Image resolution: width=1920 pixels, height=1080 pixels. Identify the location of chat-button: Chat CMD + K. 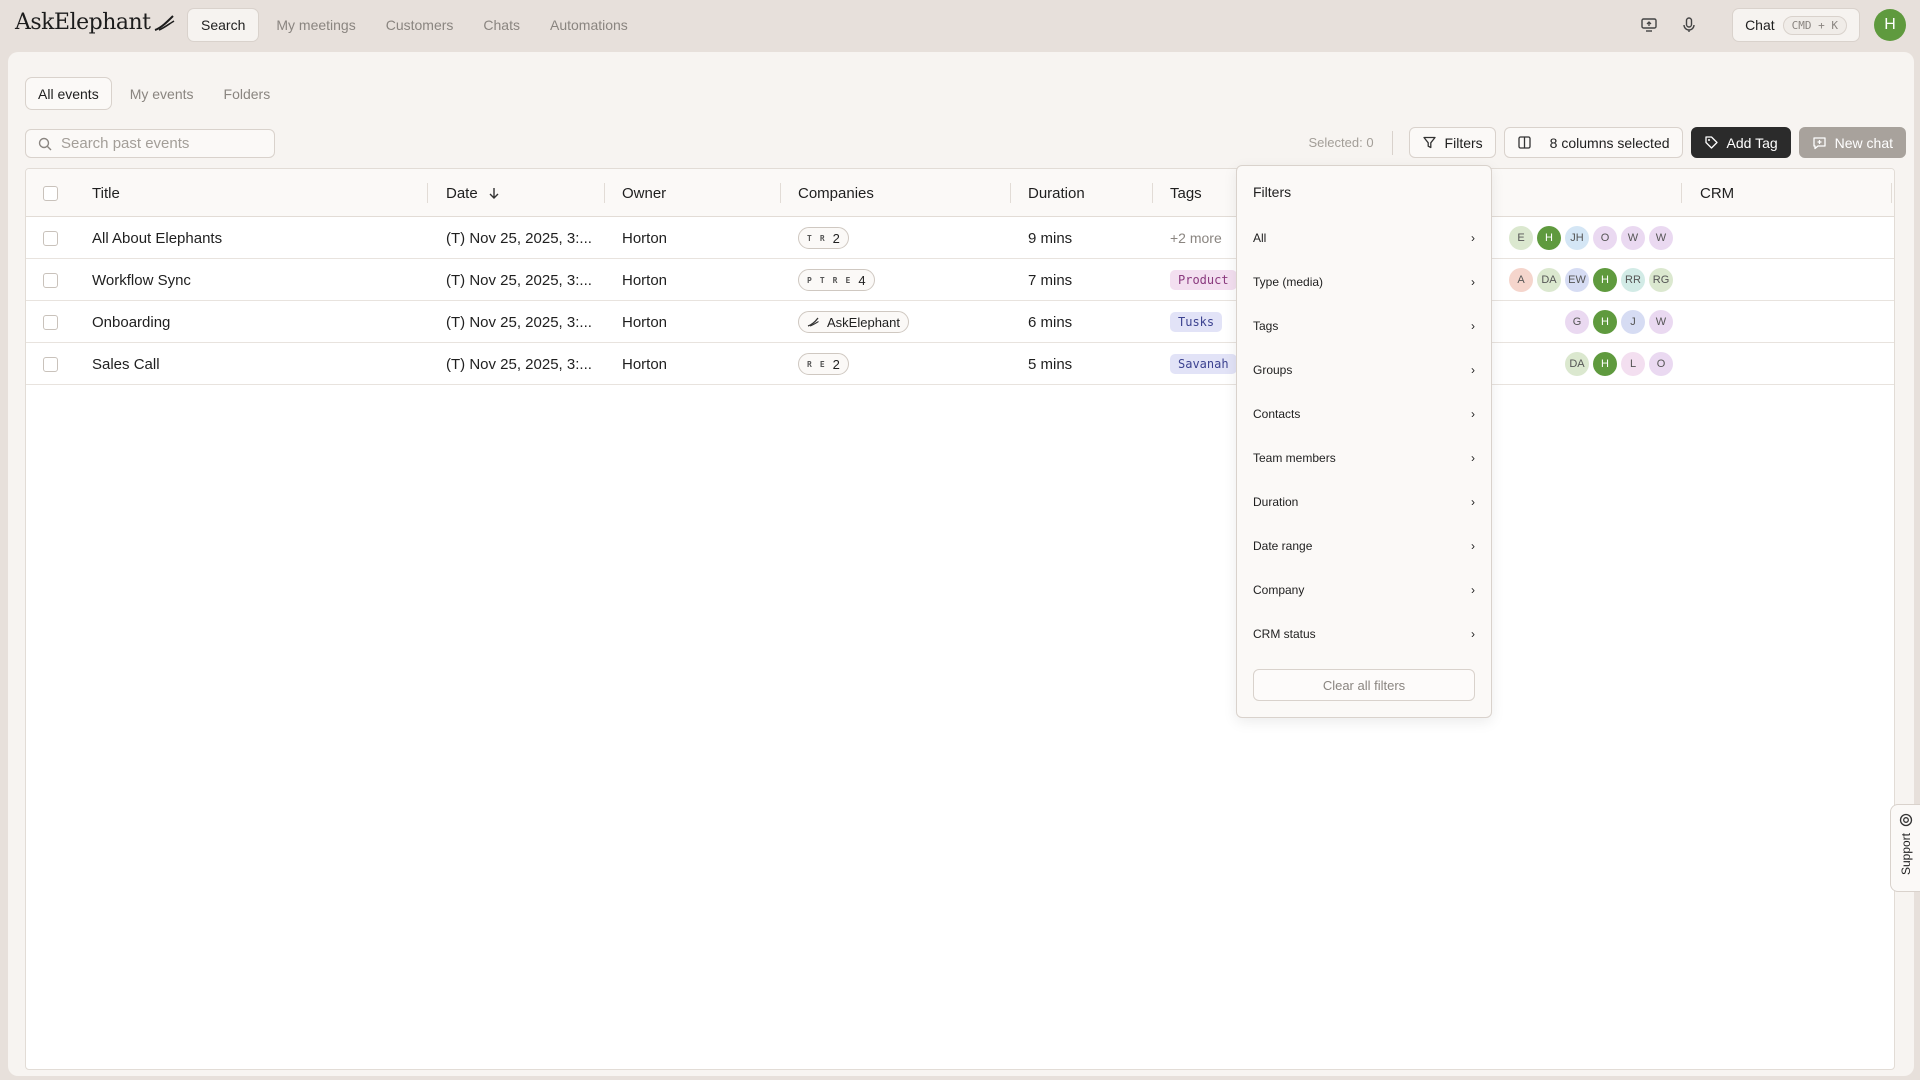
(1796, 25).